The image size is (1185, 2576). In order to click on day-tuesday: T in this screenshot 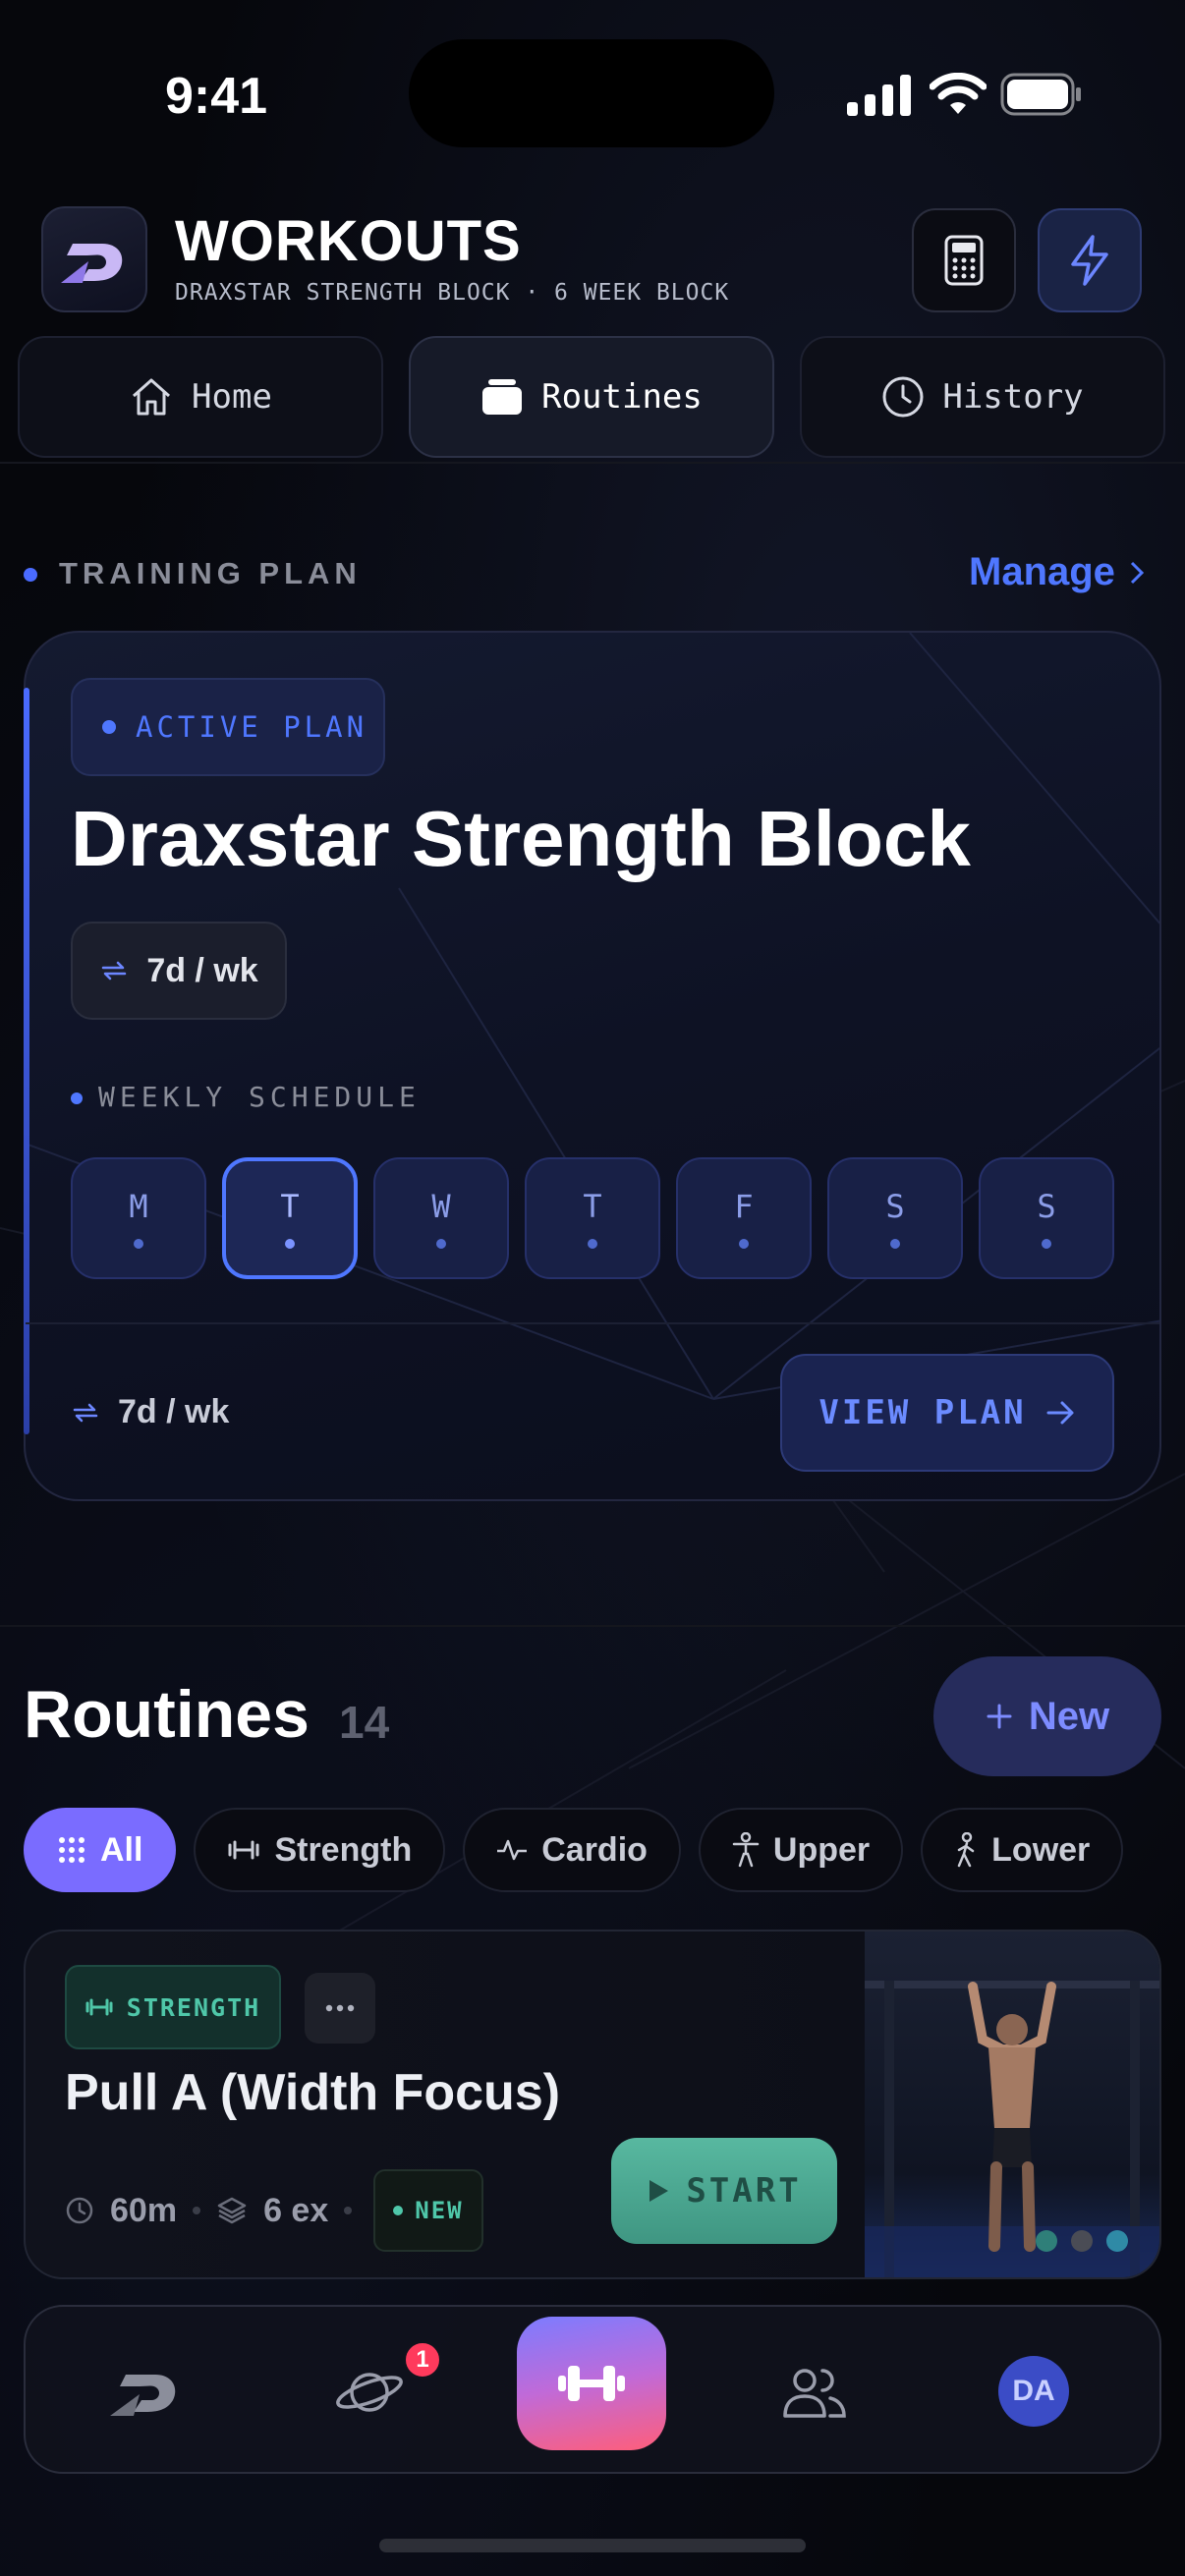, I will do `click(290, 1218)`.